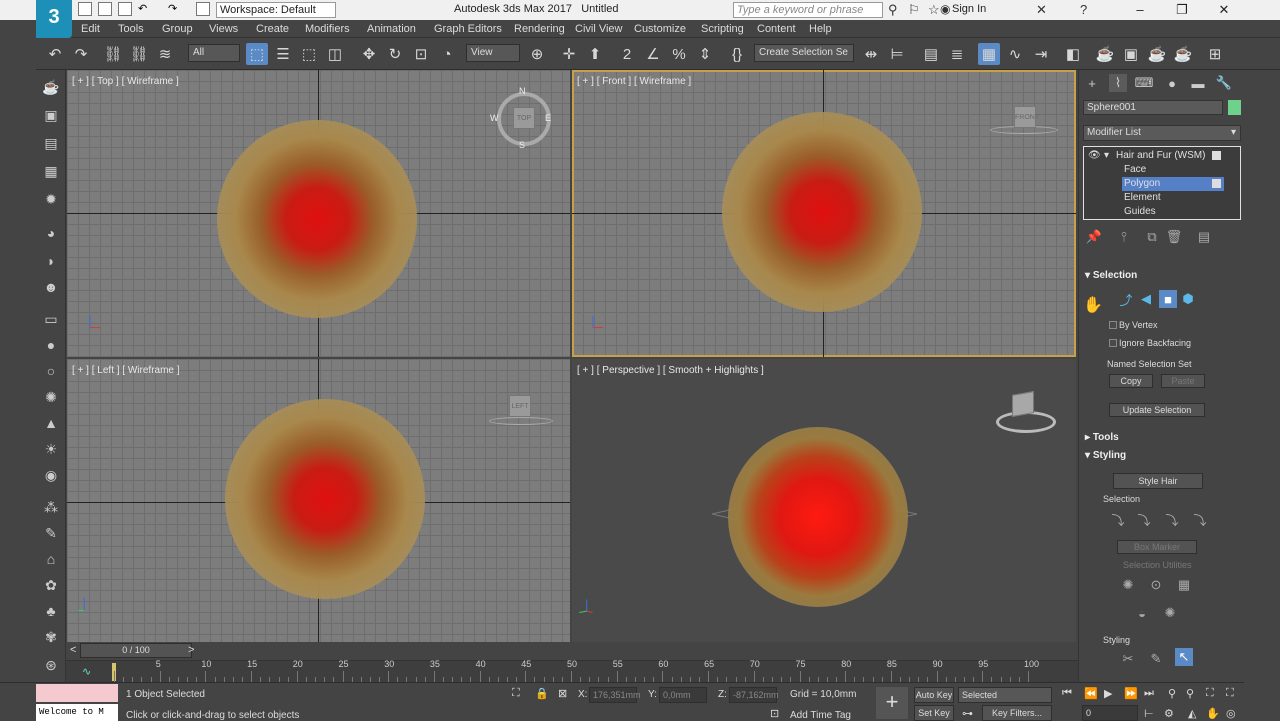 The image size is (1280, 721). Describe the element at coordinates (1118, 519) in the screenshot. I see `select-hair-by-ends-icon: ⤵` at that location.